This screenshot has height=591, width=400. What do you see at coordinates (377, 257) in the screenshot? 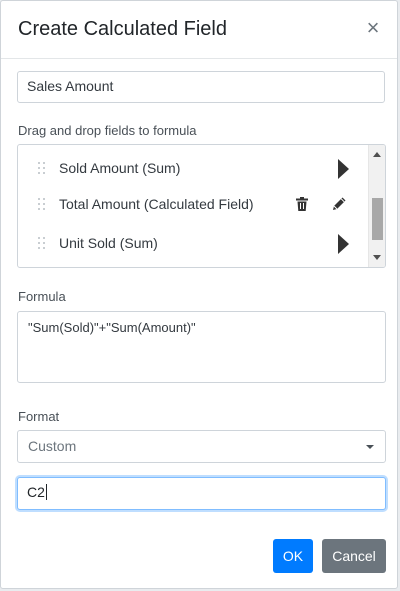
I see `scroll-down-icon` at bounding box center [377, 257].